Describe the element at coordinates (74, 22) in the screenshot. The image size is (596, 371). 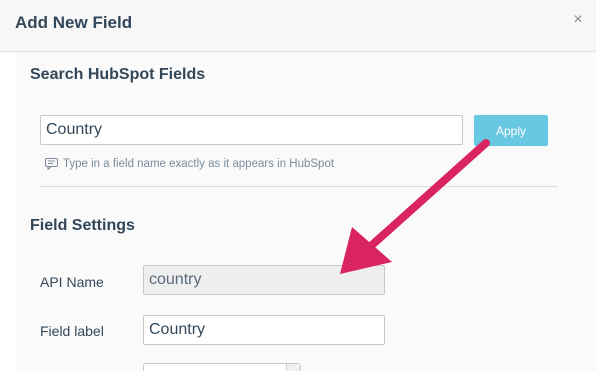
I see `modal-title: Add New Field` at that location.